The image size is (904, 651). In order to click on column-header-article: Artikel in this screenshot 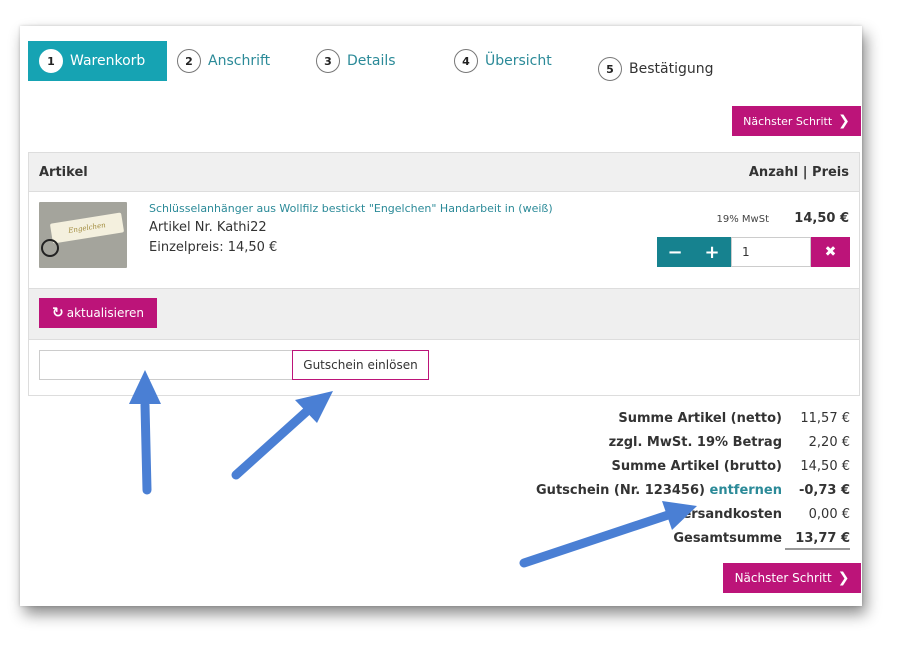, I will do `click(63, 172)`.